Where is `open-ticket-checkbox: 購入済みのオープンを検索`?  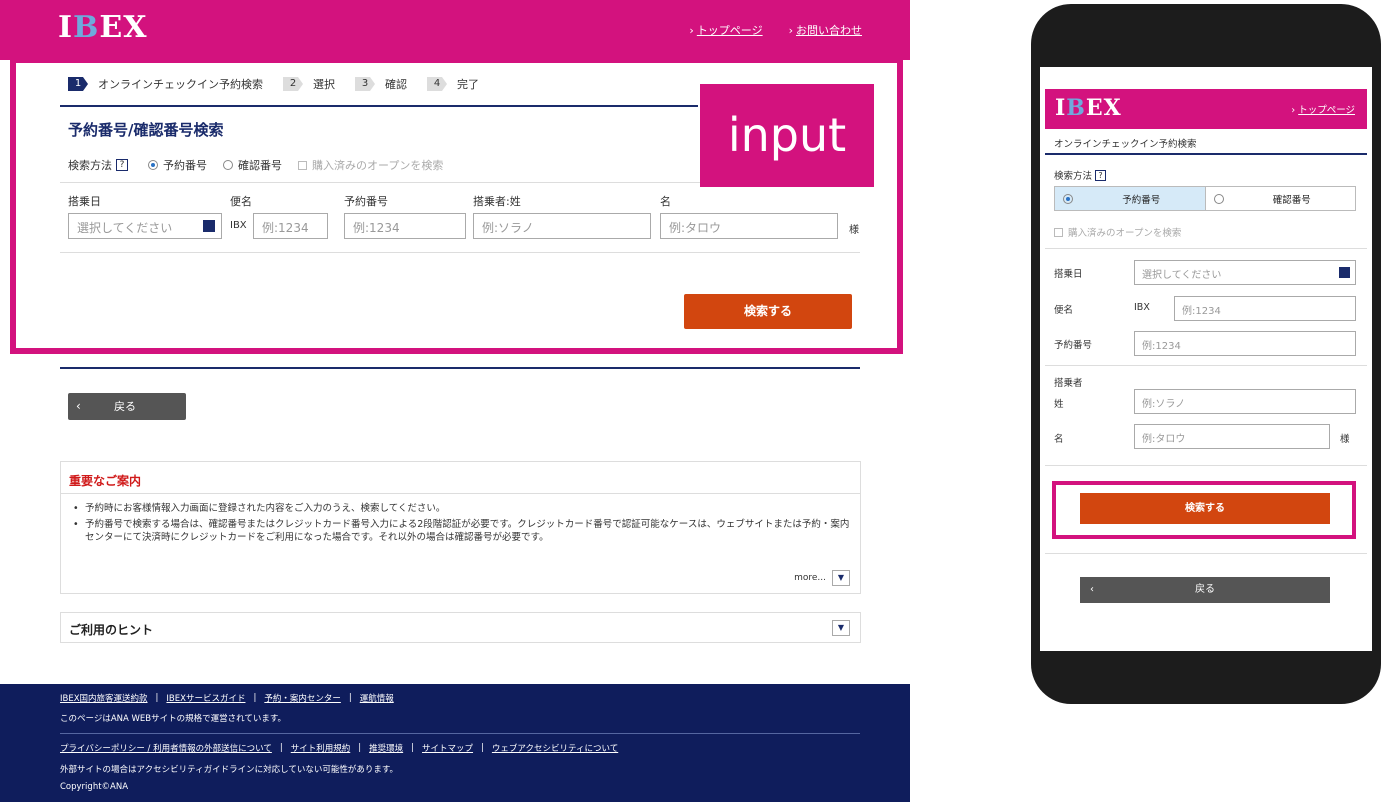 open-ticket-checkbox: 購入済みのオープンを検索 is located at coordinates (1117, 232).